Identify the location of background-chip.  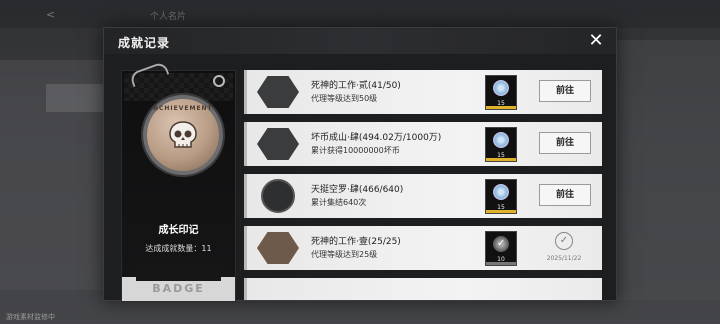
(76, 98).